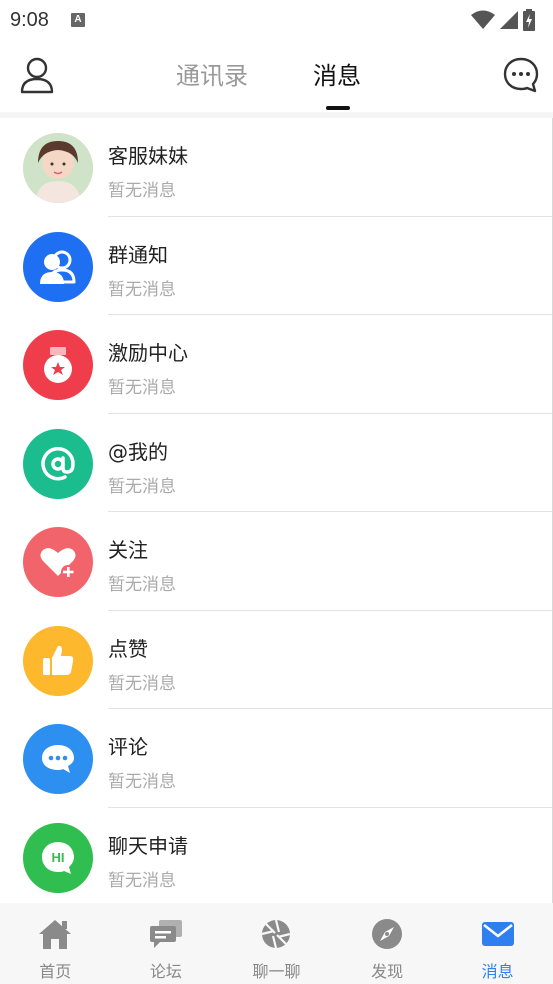 The image size is (553, 984). Describe the element at coordinates (148, 845) in the screenshot. I see `item-title: 聊天申请` at that location.